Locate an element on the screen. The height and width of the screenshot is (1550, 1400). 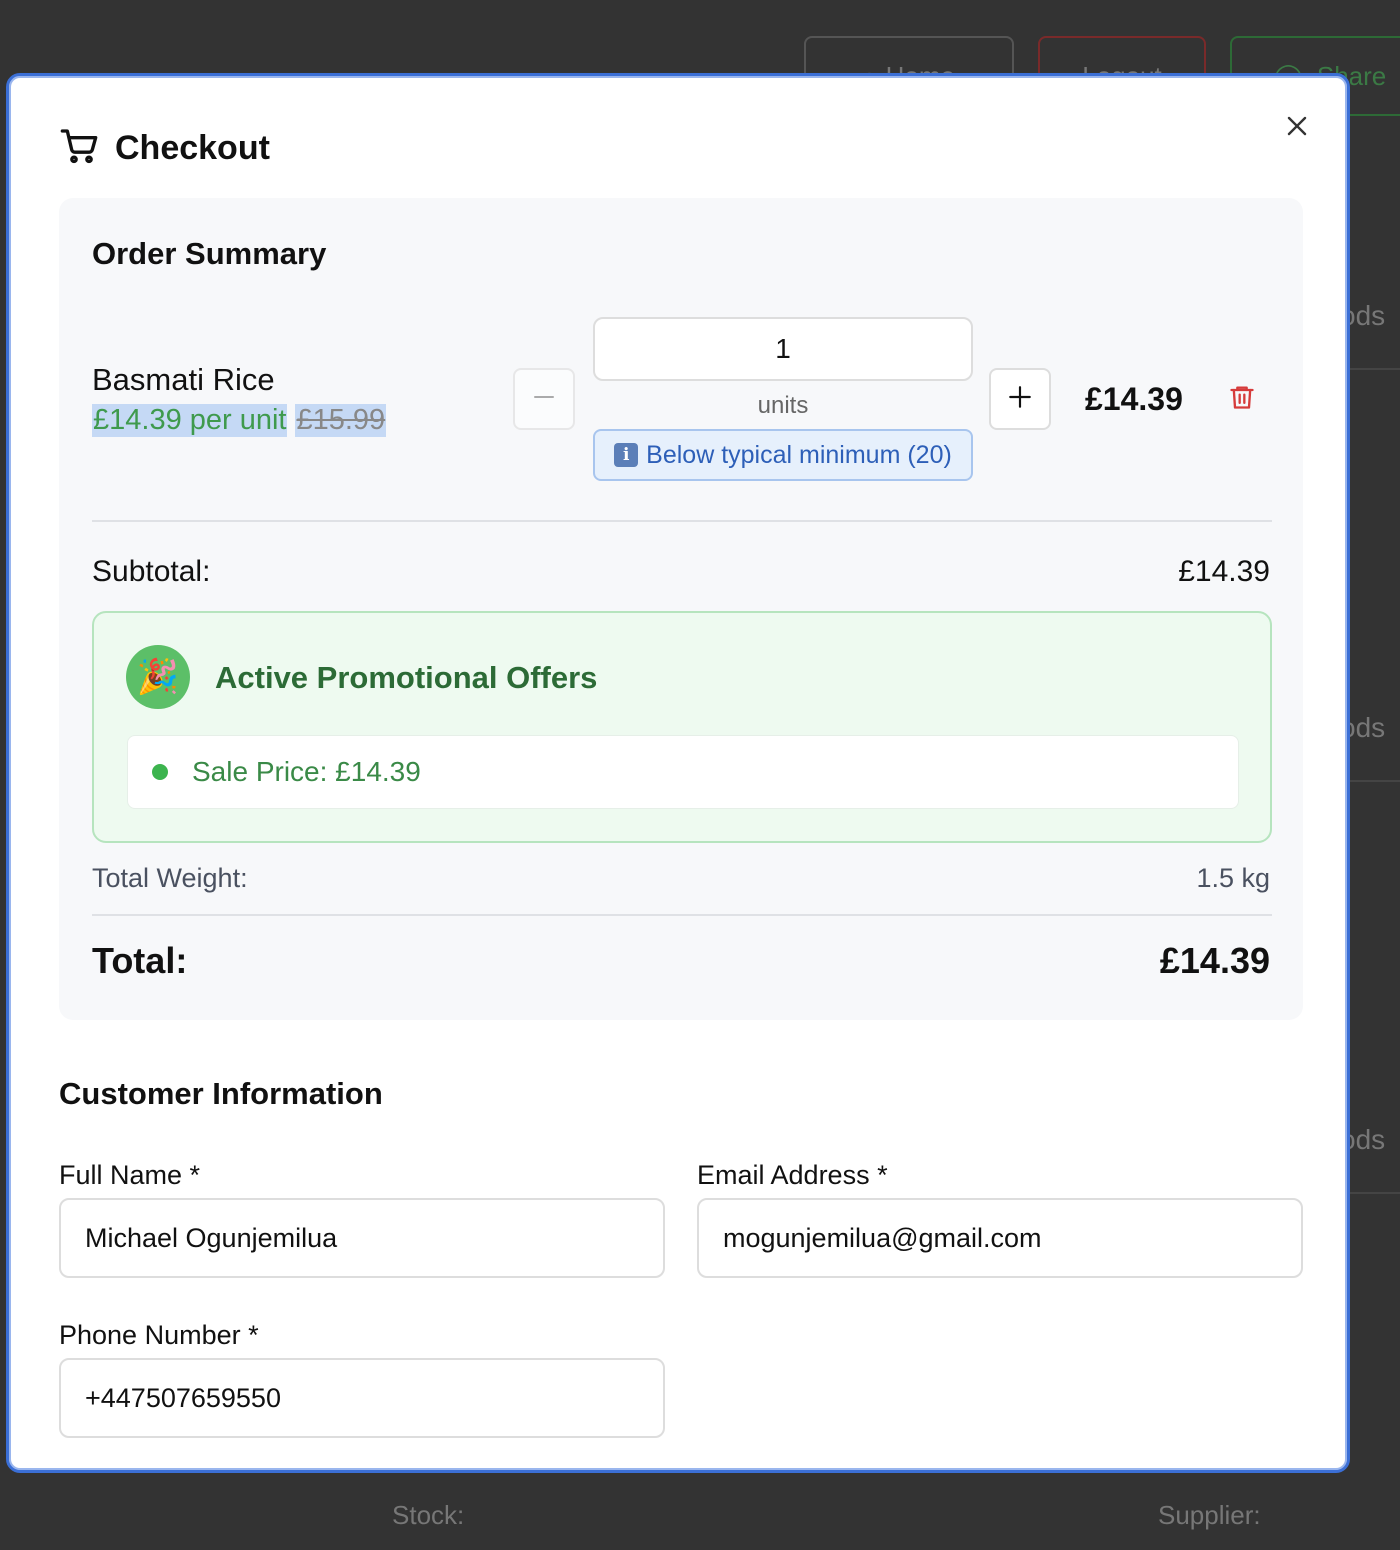
decrement-button is located at coordinates (544, 399).